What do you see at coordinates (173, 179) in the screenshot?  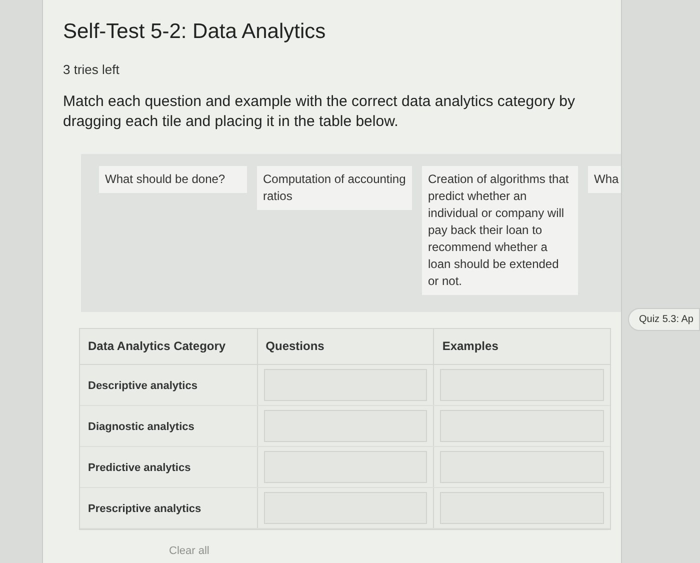 I see `drag-tile: What should be done?` at bounding box center [173, 179].